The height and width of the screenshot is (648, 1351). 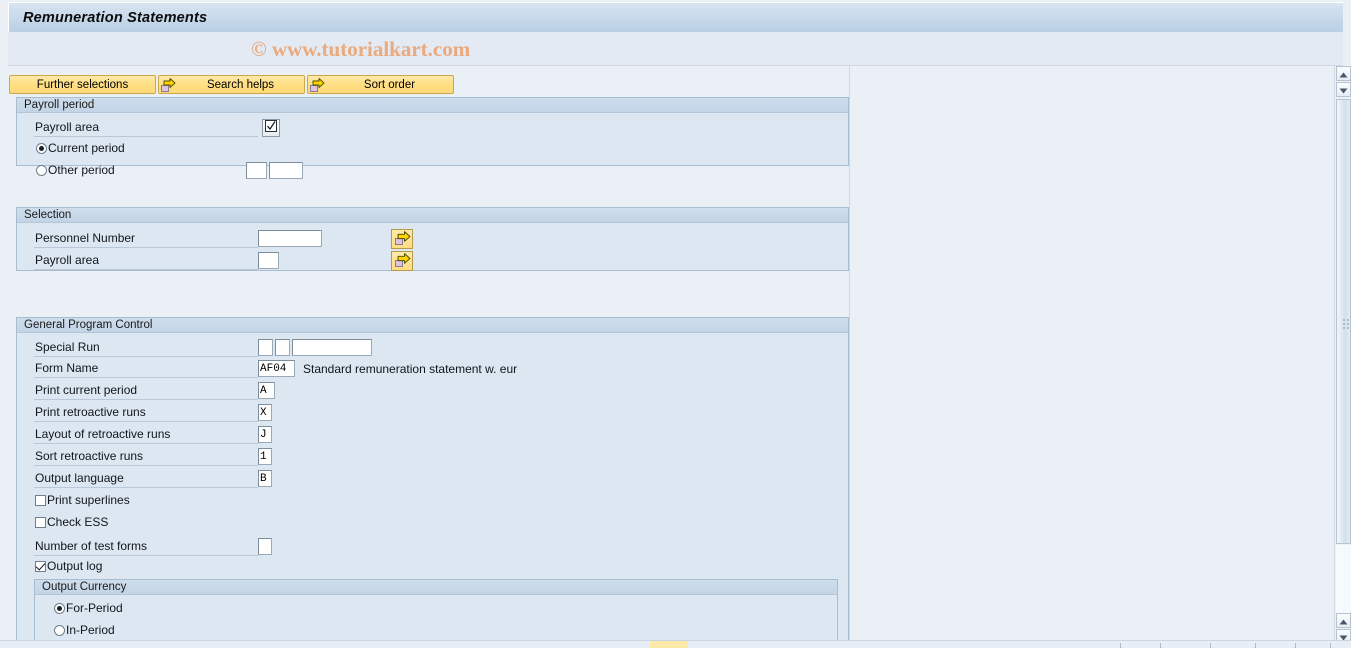 I want to click on personnel-number-multiple-selection-button, so click(x=402, y=239).